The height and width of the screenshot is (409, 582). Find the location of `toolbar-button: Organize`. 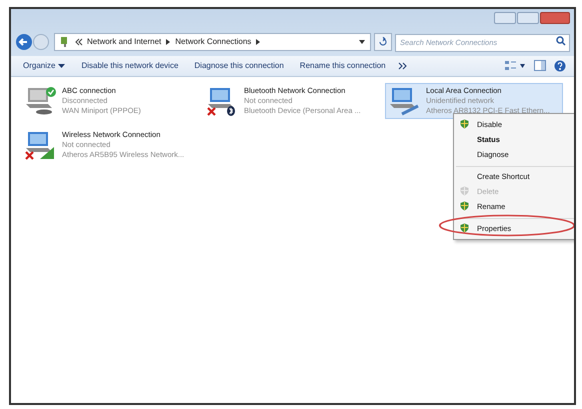

toolbar-button: Organize is located at coordinates (44, 65).